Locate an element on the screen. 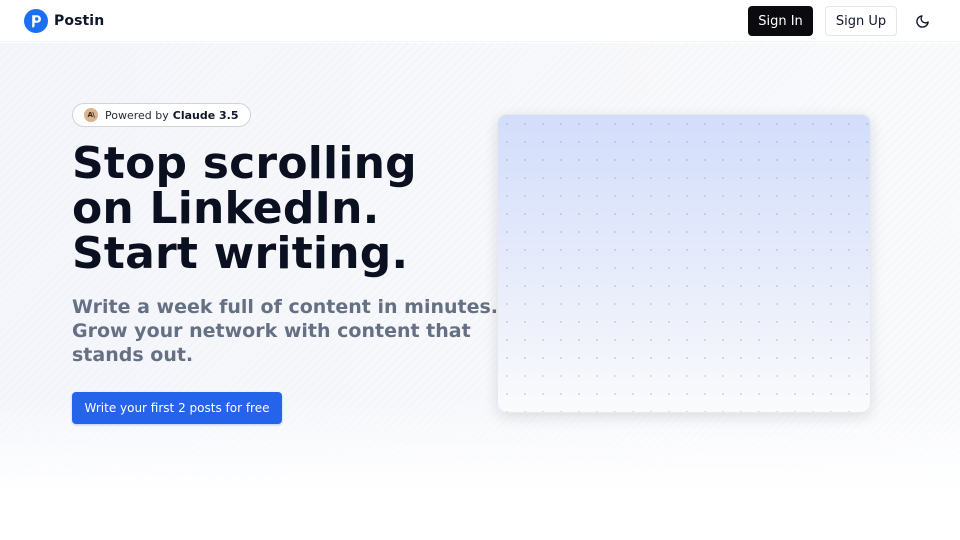  theme-toggle-button is located at coordinates (922, 21).